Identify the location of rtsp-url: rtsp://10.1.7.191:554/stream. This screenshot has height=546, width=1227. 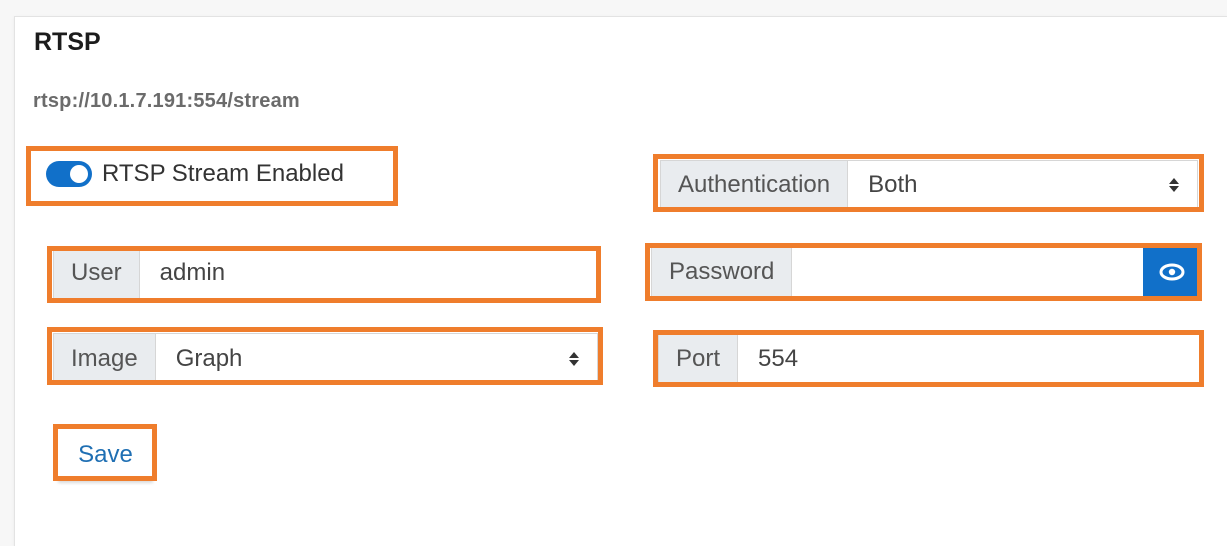
(166, 101).